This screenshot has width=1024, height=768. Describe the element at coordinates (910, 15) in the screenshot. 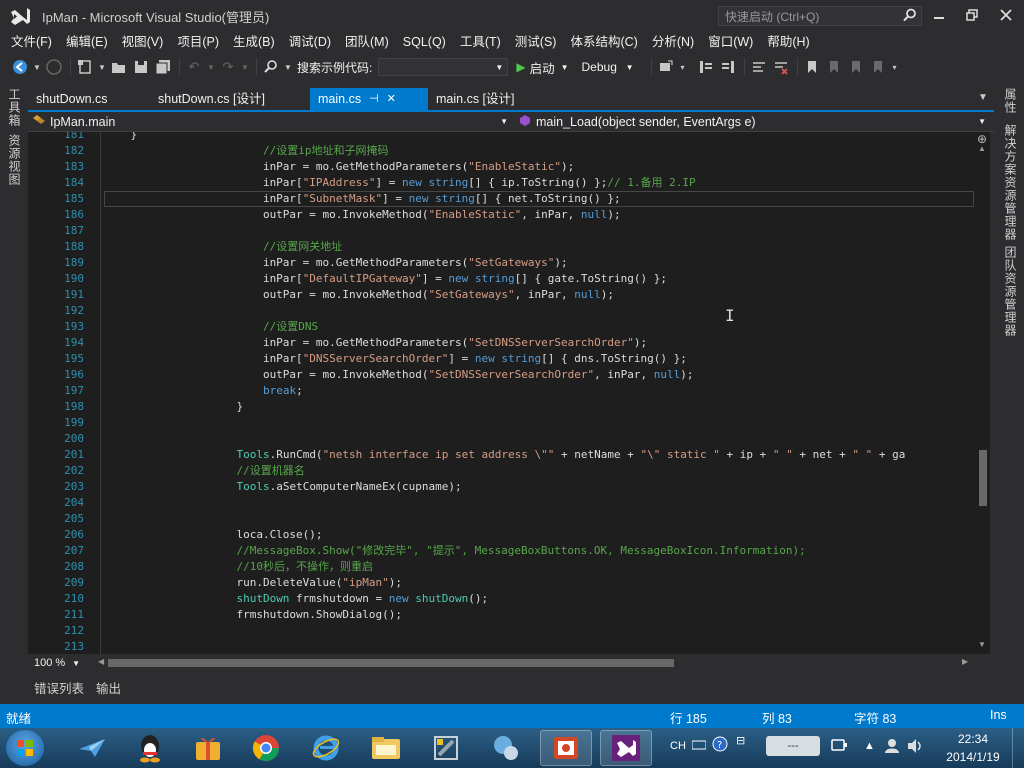

I see `search-icon` at that location.